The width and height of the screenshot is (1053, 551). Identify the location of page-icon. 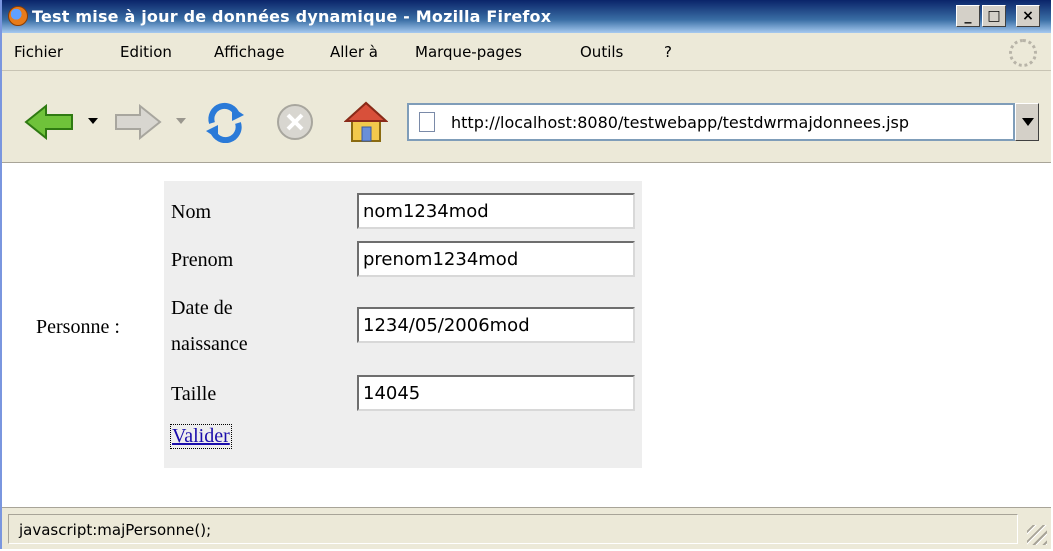
(427, 122).